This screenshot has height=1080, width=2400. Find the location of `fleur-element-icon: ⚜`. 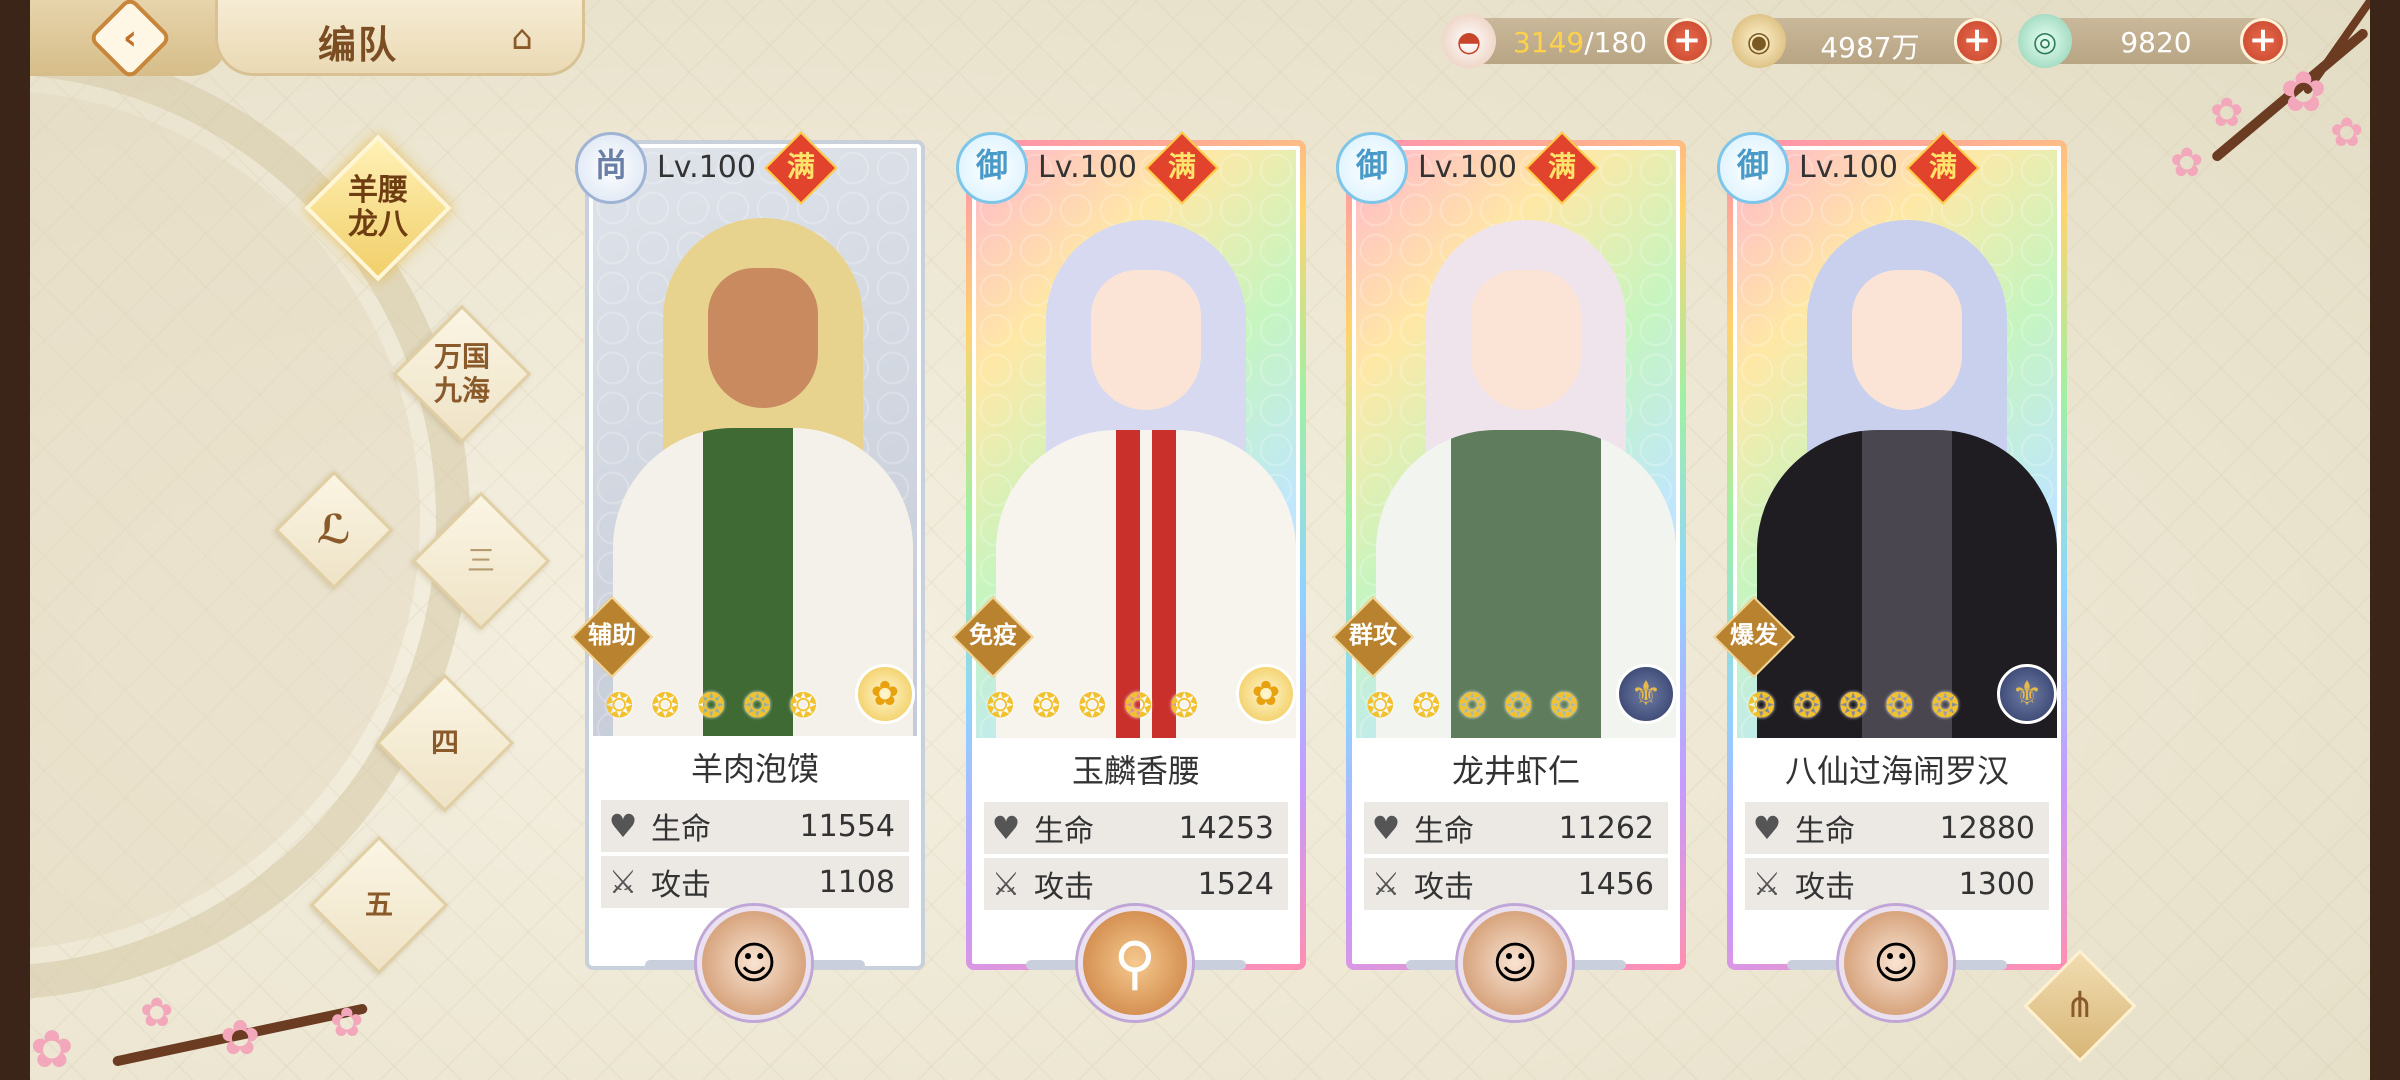

fleur-element-icon: ⚜ is located at coordinates (2027, 694).